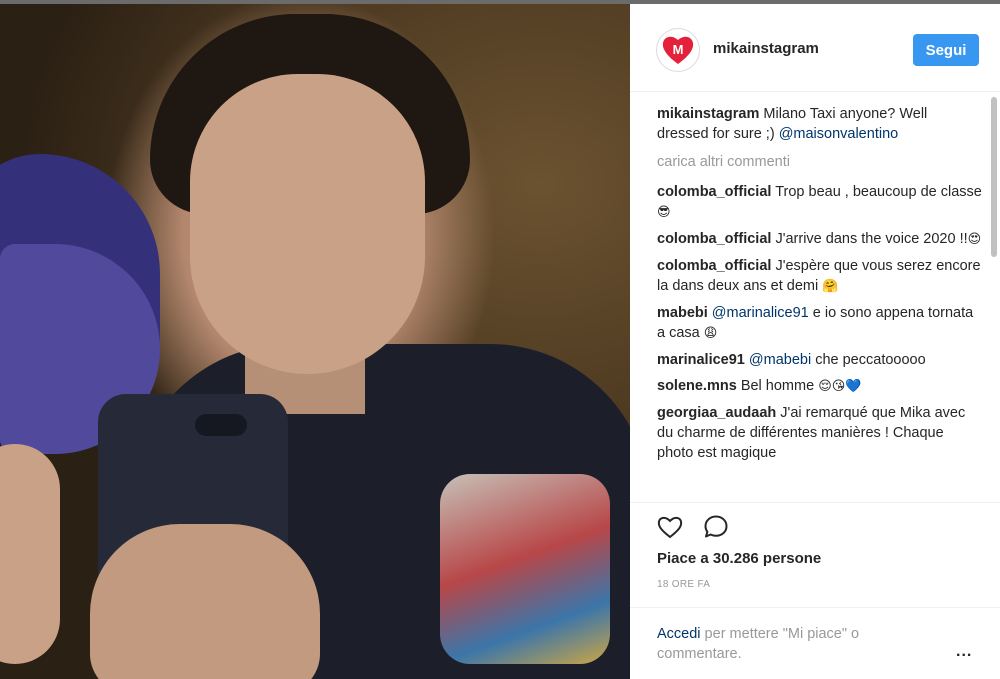 The height and width of the screenshot is (679, 1000). Describe the element at coordinates (878, 192) in the screenshot. I see `comment-text: Trop beau , beaucoup de classe` at that location.